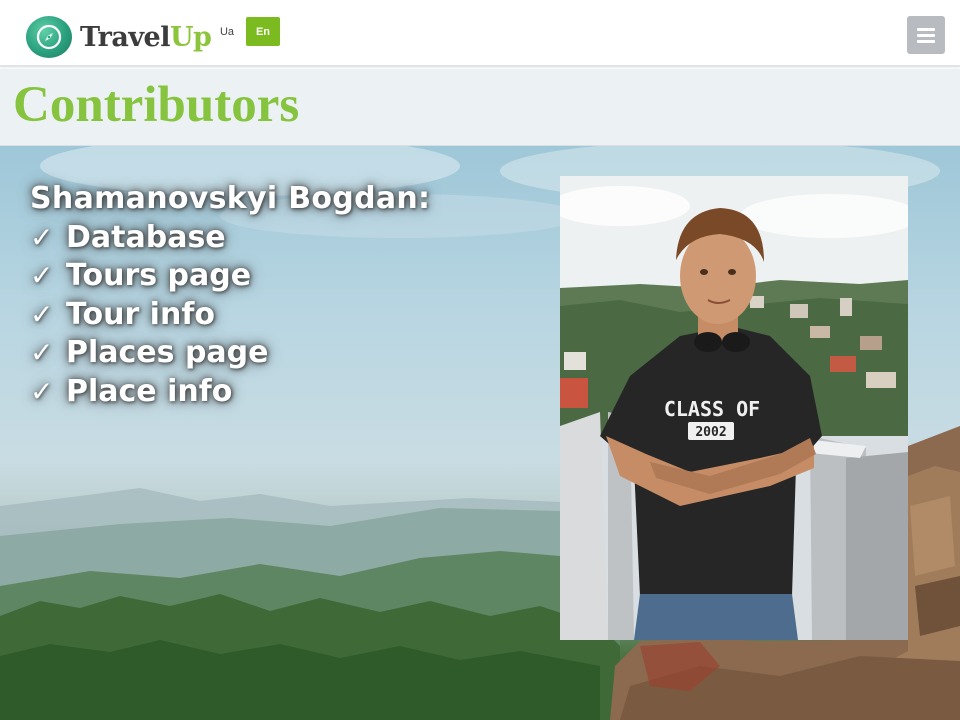  Describe the element at coordinates (125, 37) in the screenshot. I see `brand-name-part1: Travel` at that location.